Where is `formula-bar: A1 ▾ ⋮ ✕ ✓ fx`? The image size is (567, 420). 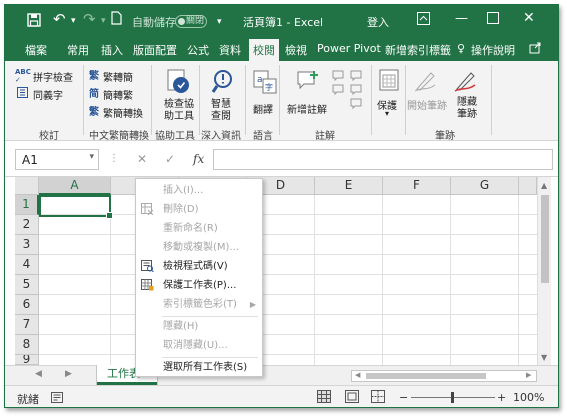 formula-bar: A1 ▾ ⋮ ✕ ✓ fx is located at coordinates (281, 159).